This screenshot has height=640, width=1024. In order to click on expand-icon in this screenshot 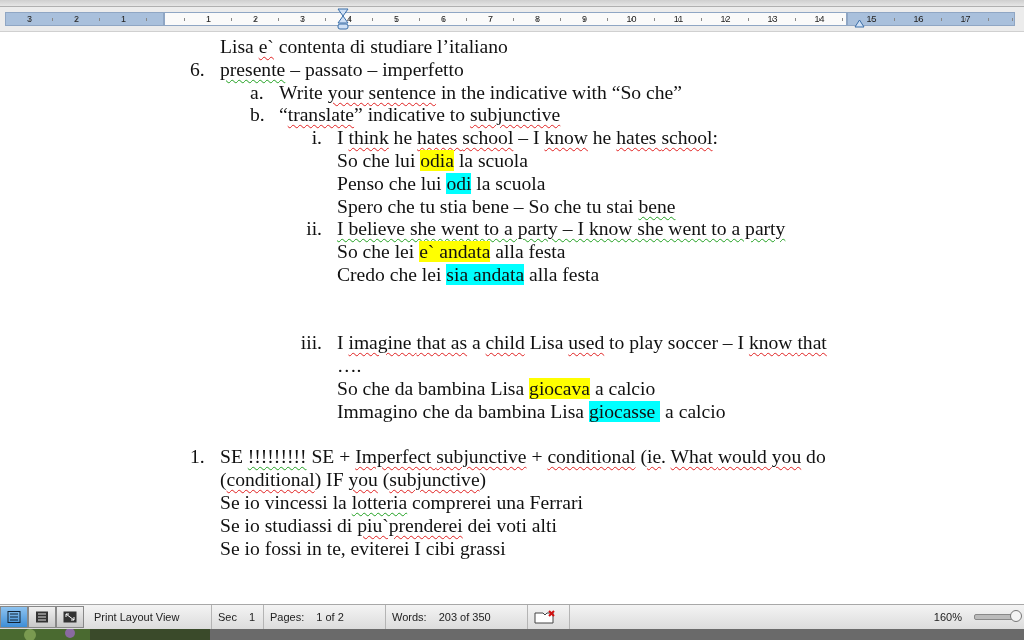, I will do `click(70, 617)`.